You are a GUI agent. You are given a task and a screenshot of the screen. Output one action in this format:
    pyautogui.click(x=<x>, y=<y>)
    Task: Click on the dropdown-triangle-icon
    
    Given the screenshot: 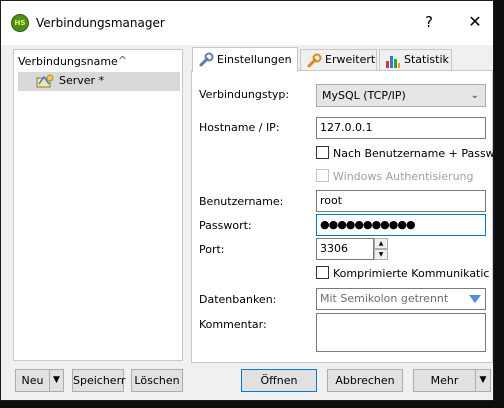 What is the action you would take?
    pyautogui.click(x=475, y=299)
    